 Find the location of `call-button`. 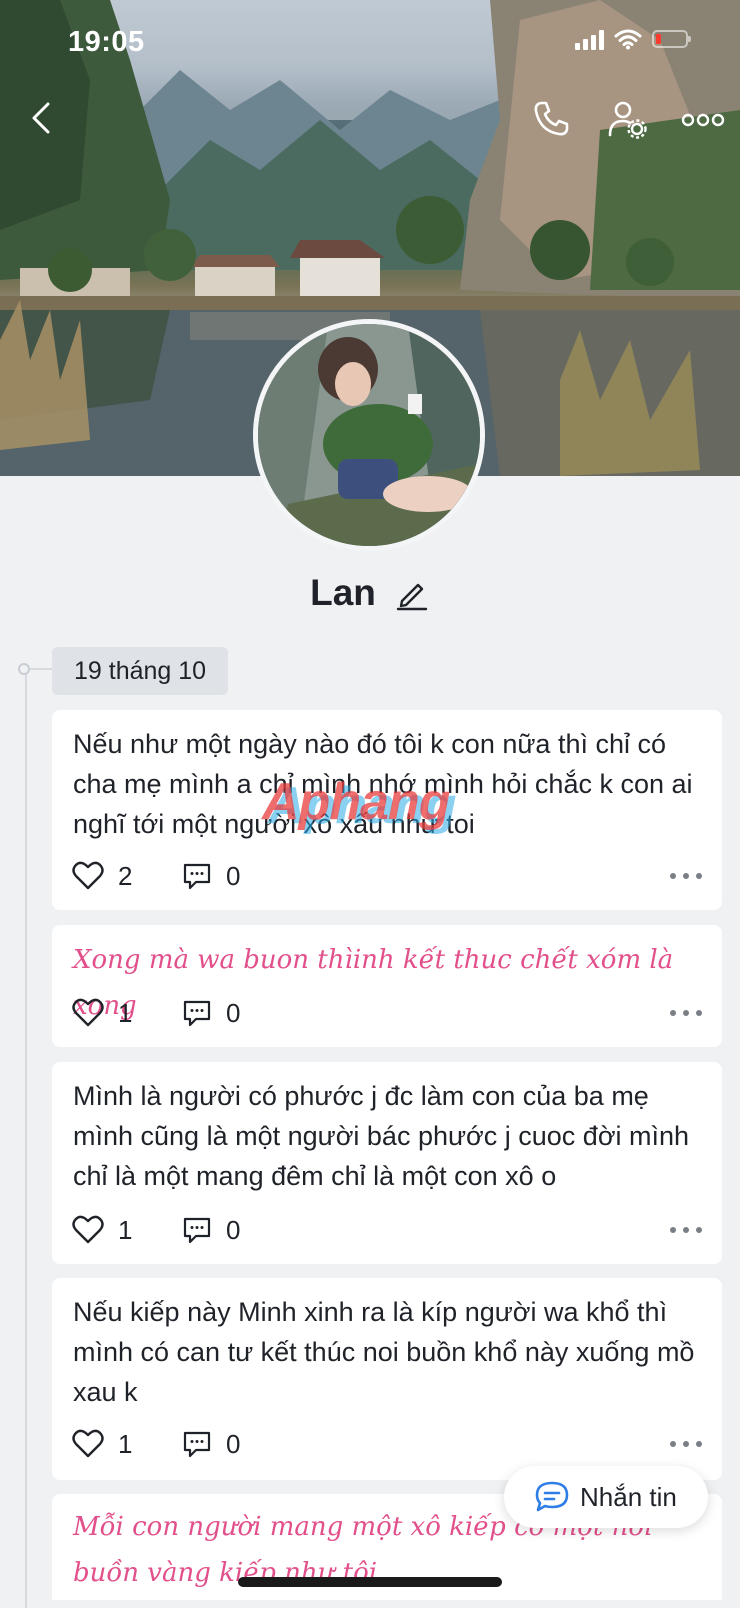

call-button is located at coordinates (551, 119).